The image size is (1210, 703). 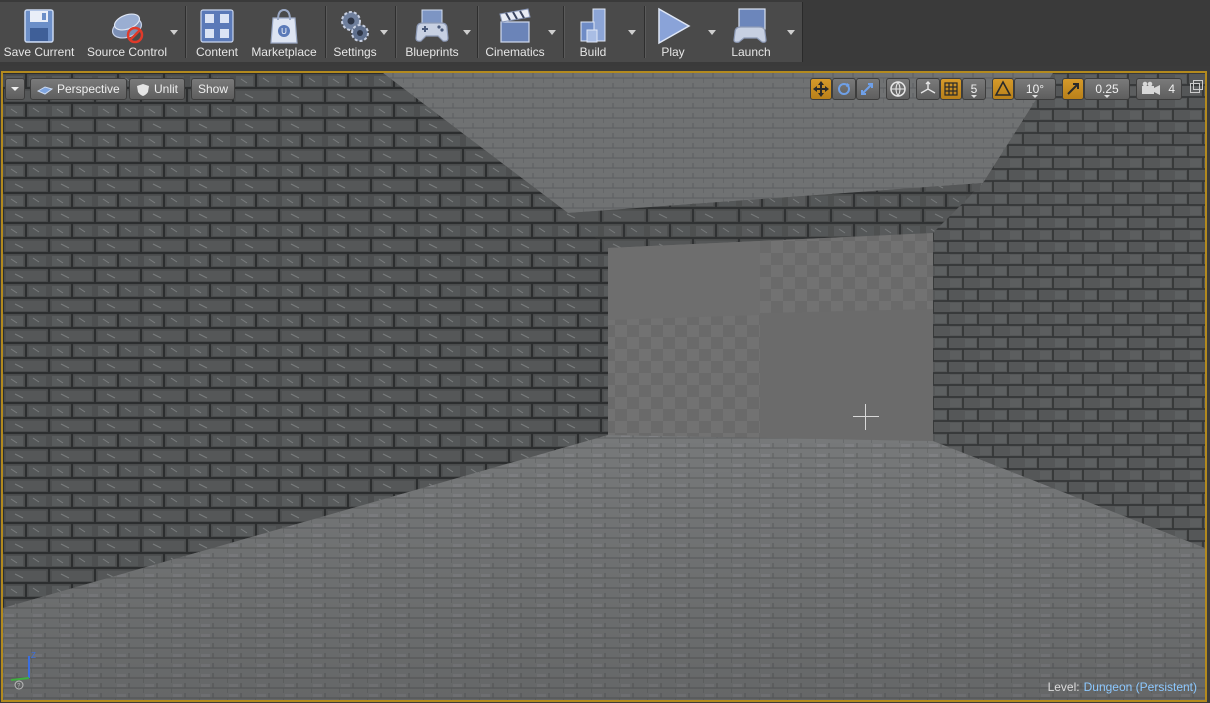 I want to click on rotation-snap-value-text: 10°, so click(x=1035, y=89).